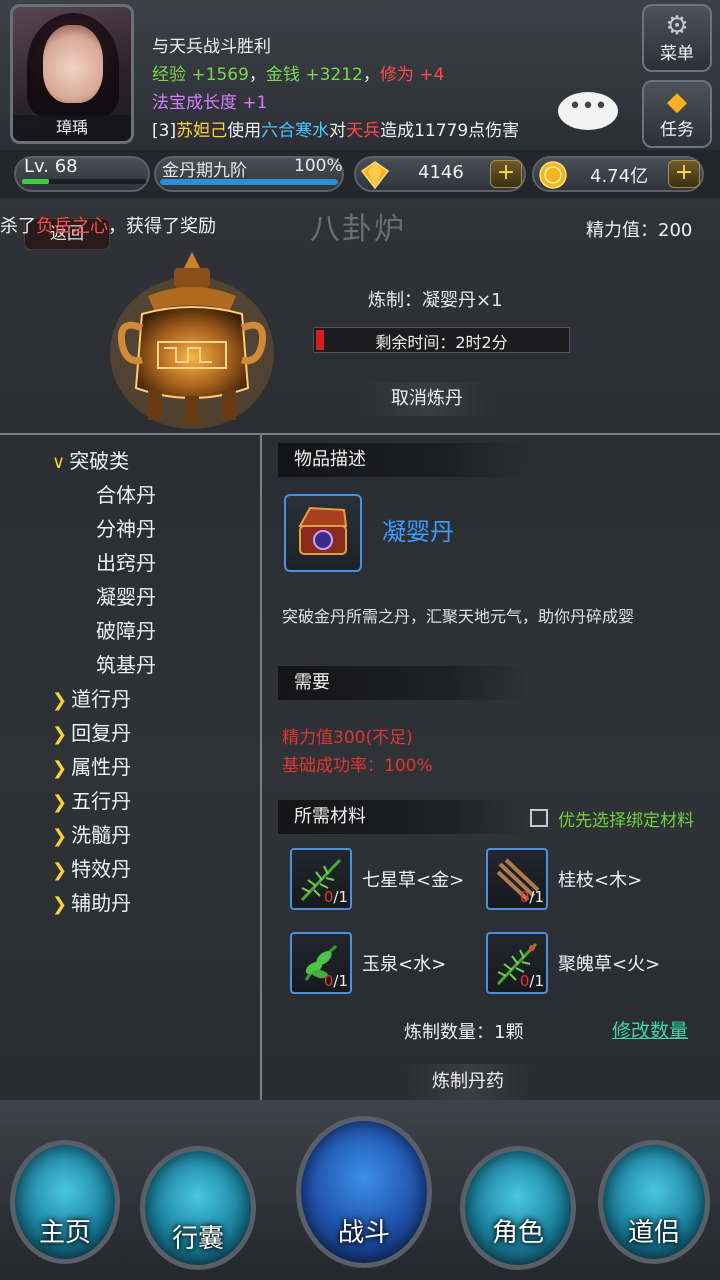  What do you see at coordinates (684, 174) in the screenshot?
I see `coin-add-button: +` at bounding box center [684, 174].